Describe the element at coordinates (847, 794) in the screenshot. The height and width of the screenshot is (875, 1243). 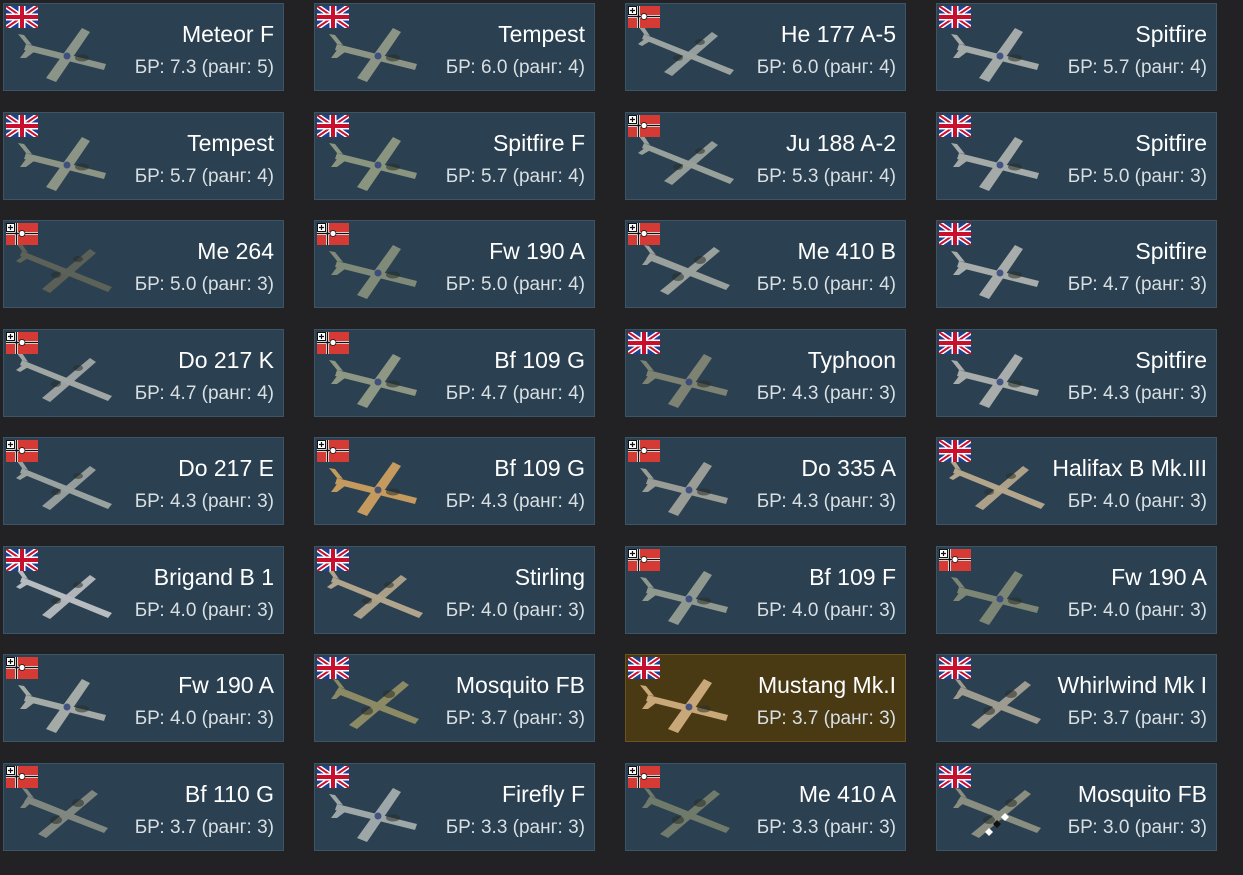
I see `vehicle-name: Me 410 A` at that location.